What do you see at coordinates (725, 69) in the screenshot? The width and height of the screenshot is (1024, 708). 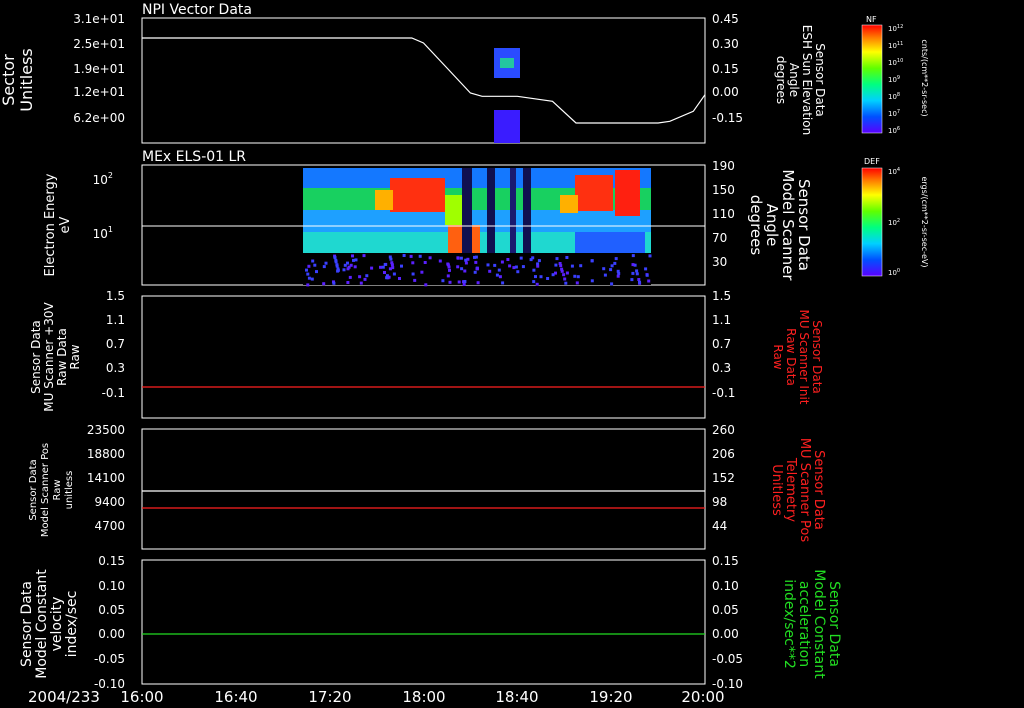 I see `right-tick: 0.15` at bounding box center [725, 69].